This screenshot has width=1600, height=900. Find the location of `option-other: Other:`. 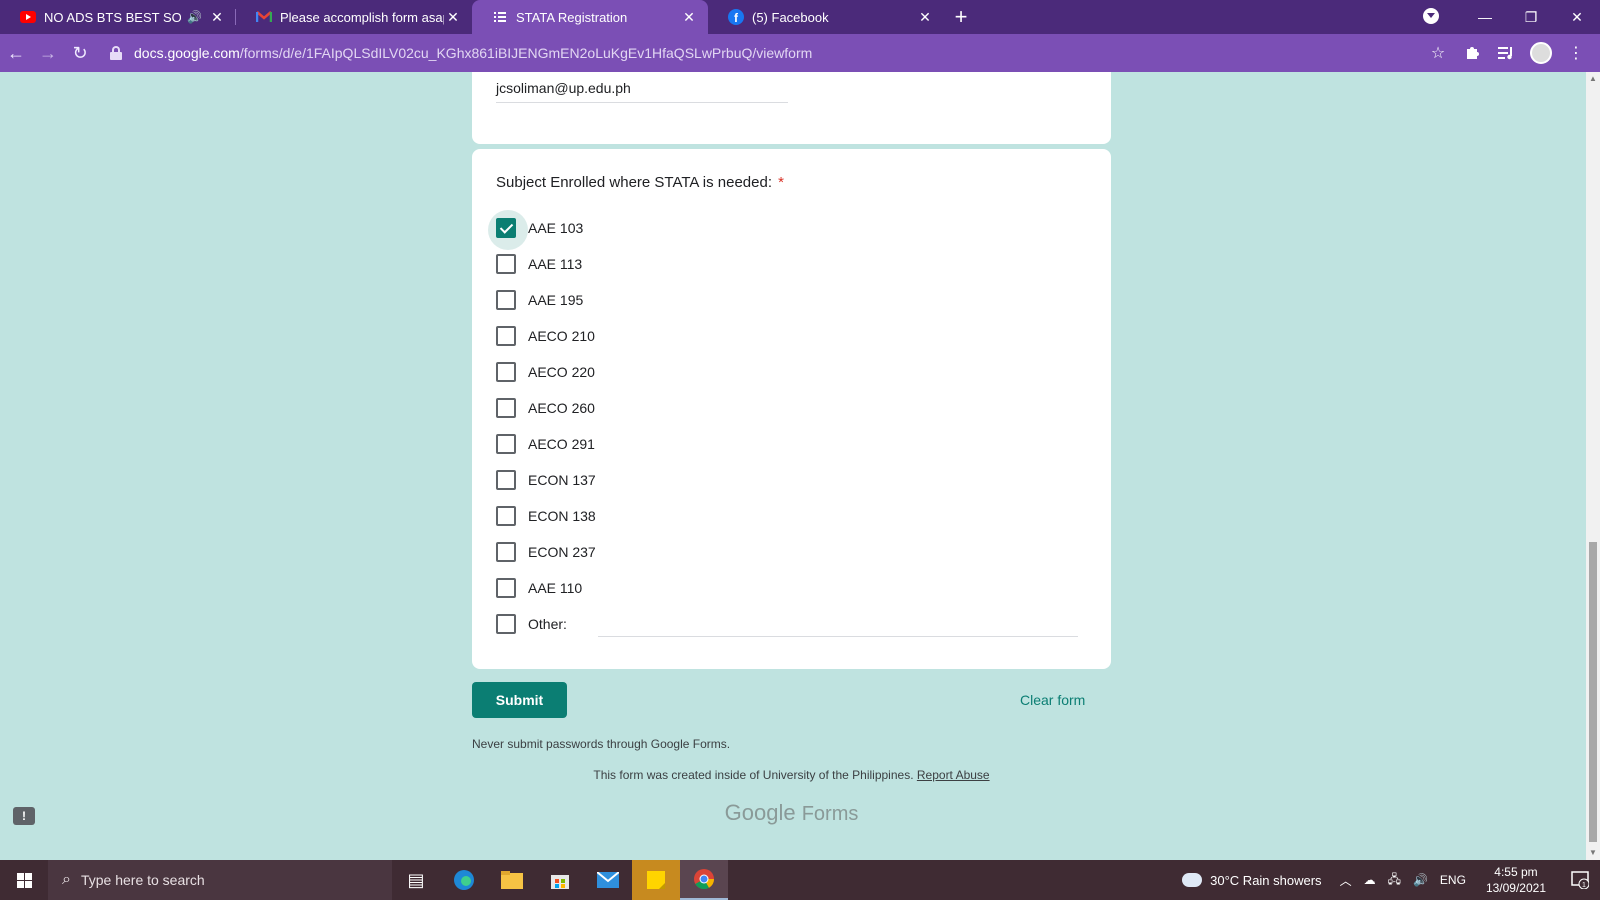

option-other: Other: is located at coordinates (531, 624).